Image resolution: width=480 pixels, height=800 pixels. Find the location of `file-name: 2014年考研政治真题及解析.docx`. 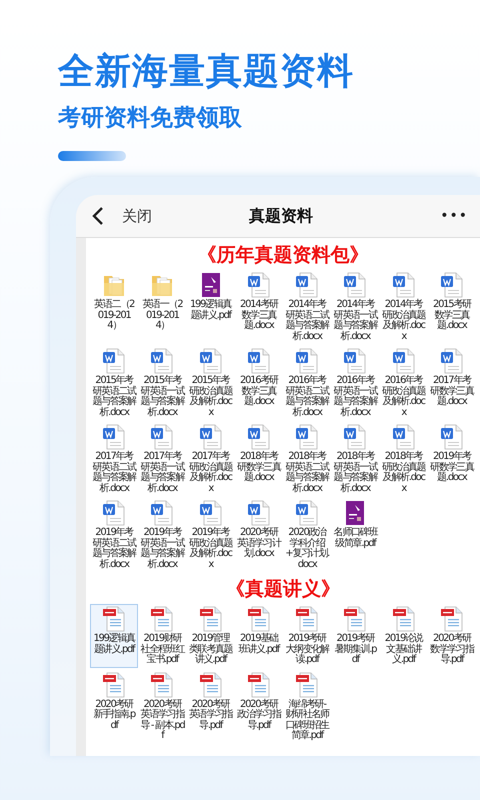

file-name: 2014年考研政治真题及解析.docx is located at coordinates (404, 321).